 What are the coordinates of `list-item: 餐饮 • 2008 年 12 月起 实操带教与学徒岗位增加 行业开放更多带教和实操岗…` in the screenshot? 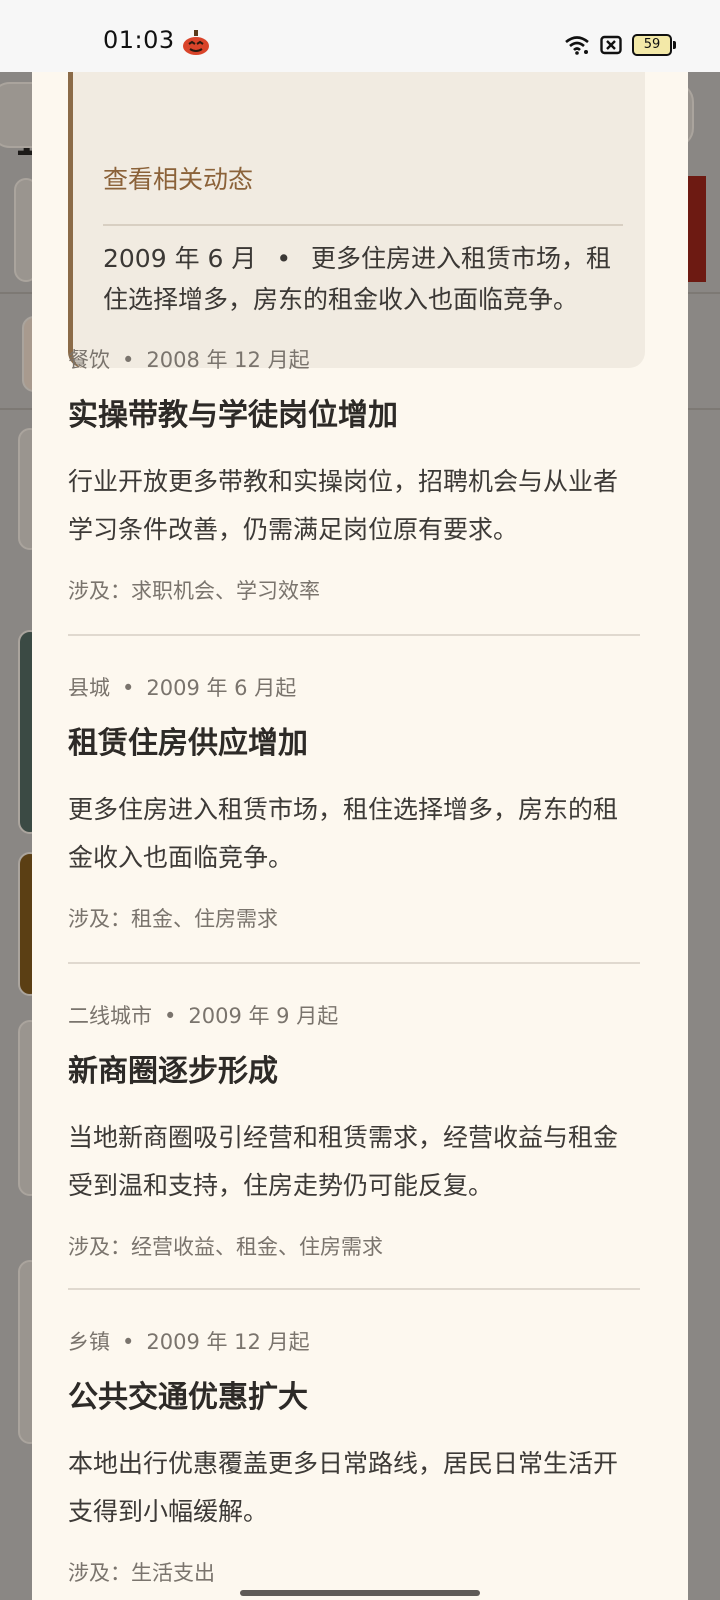 It's located at (354, 475).